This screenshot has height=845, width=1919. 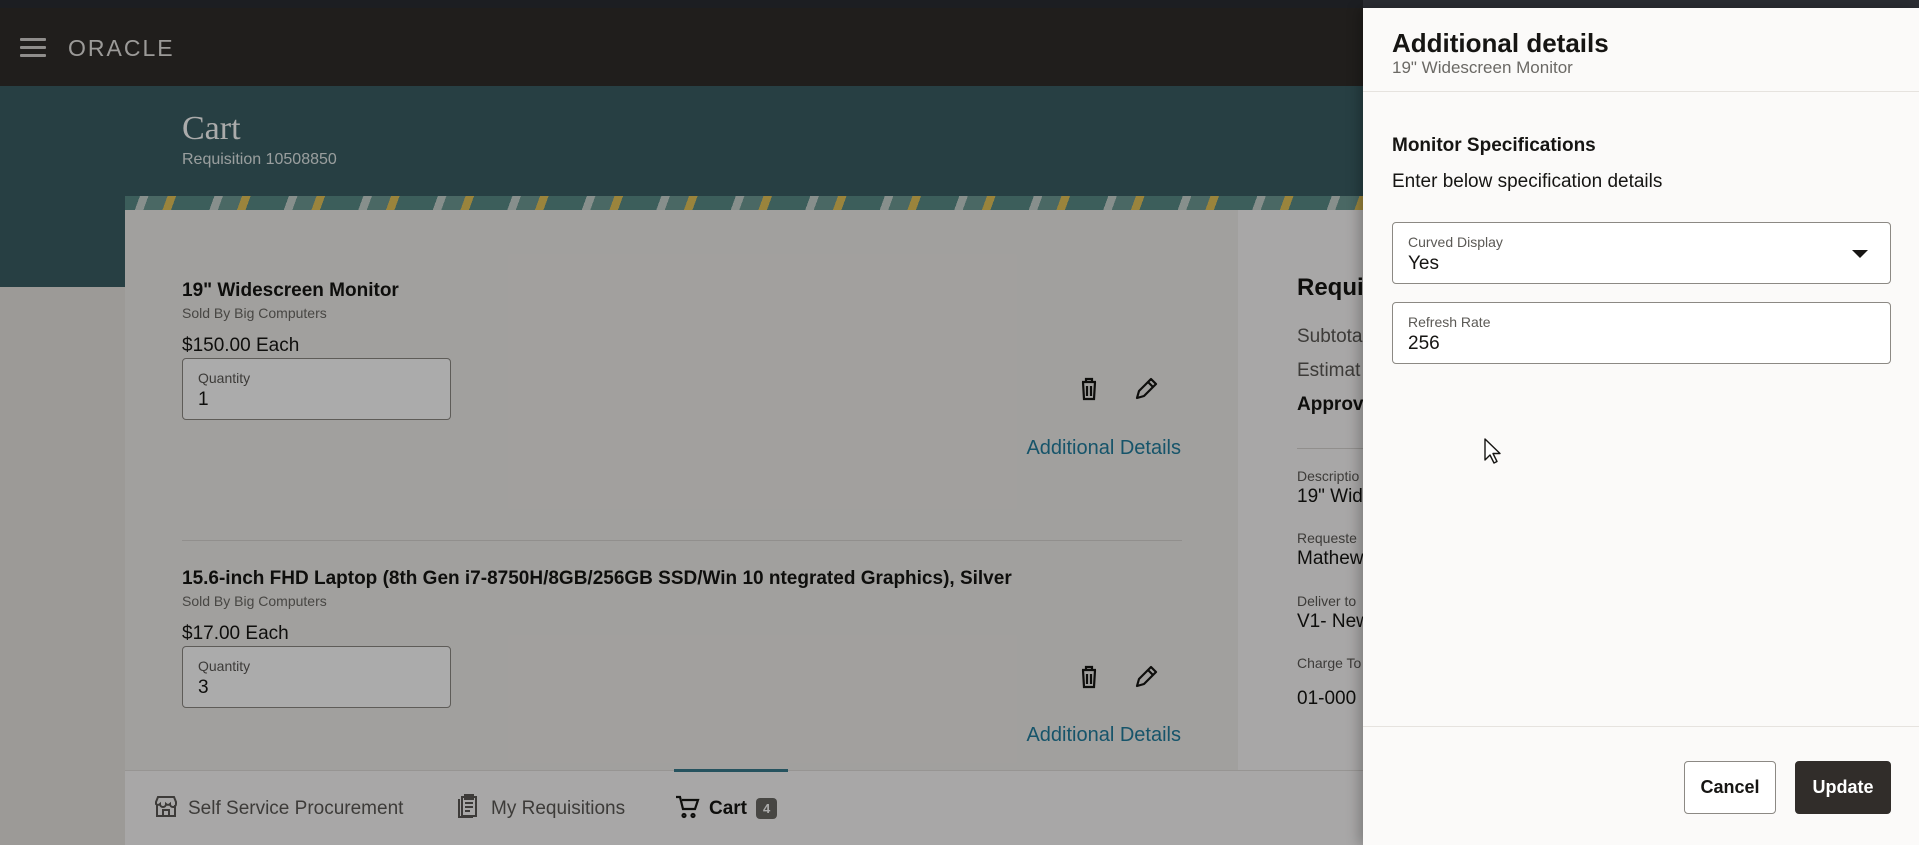 I want to click on drawer-divider, so click(x=1641, y=91).